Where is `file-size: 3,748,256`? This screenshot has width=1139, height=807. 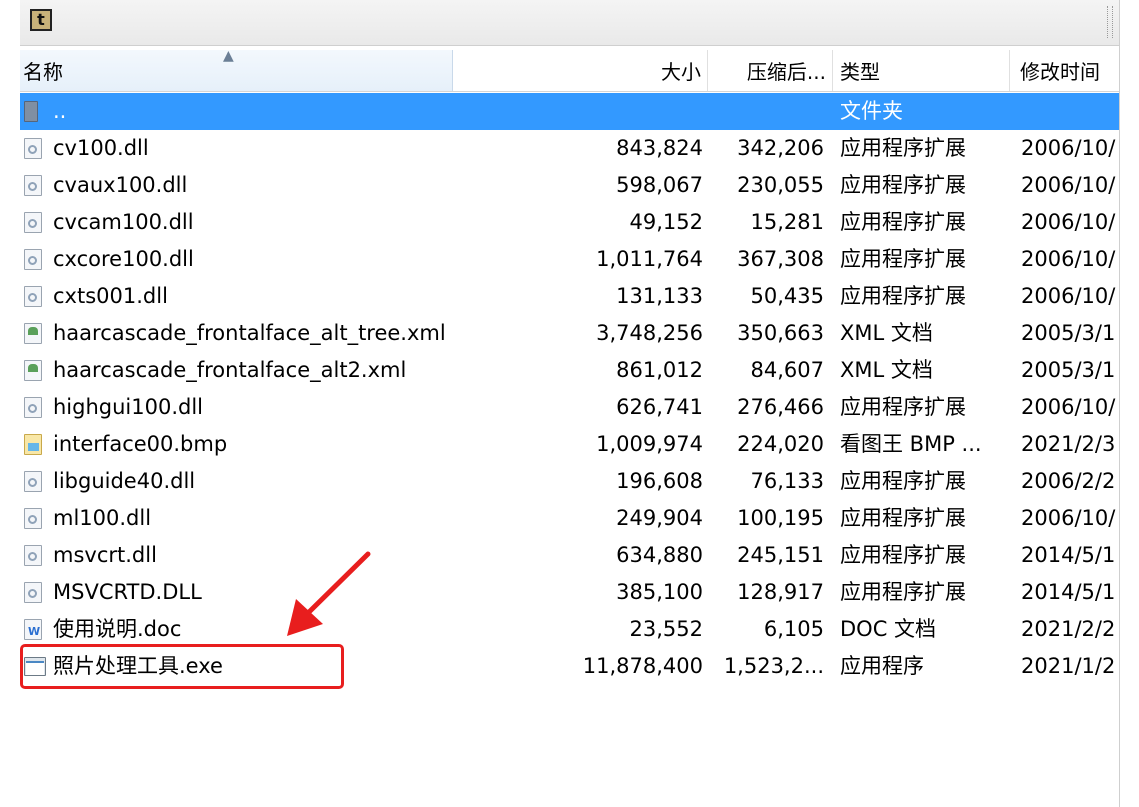
file-size: 3,748,256 is located at coordinates (649, 333).